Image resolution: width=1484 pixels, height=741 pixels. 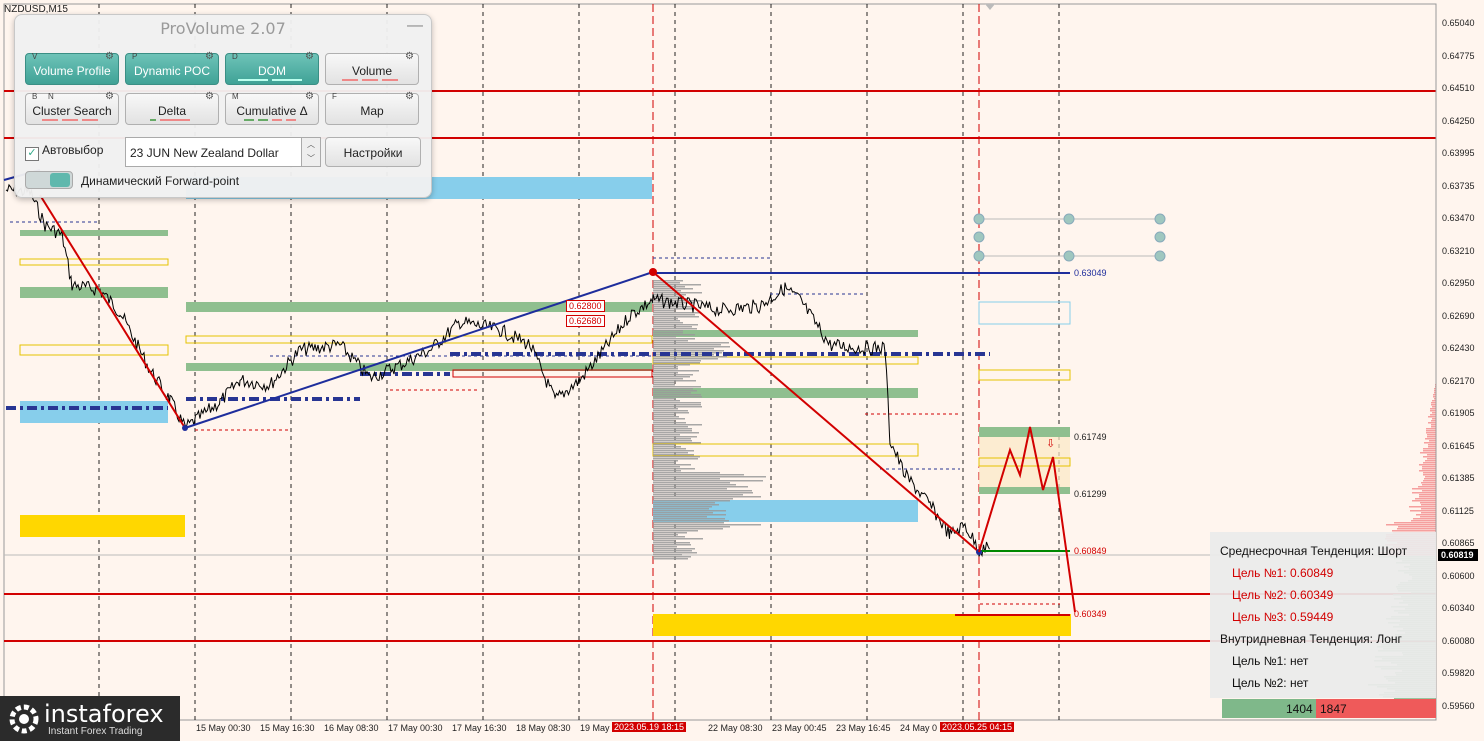 I want to click on cumulative-bars, so click(x=272, y=120).